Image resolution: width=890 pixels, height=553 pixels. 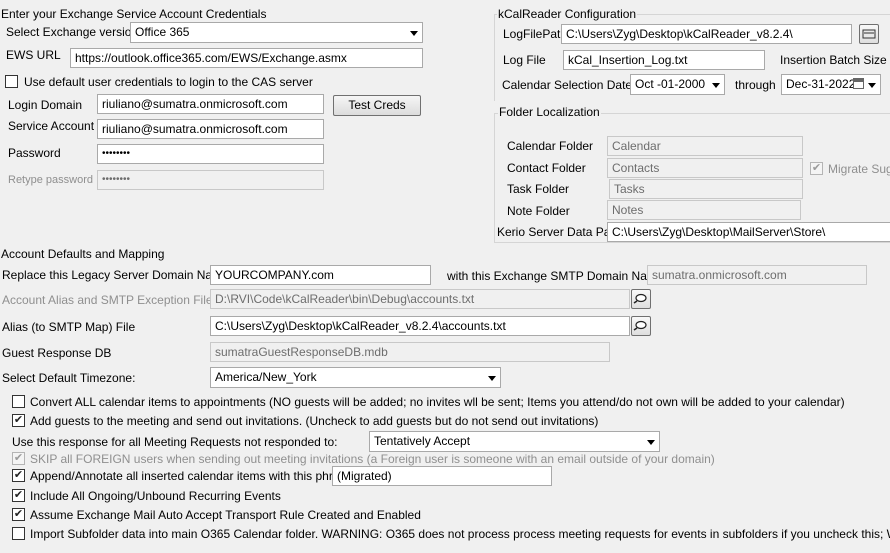 I want to click on folder-icon, so click(x=869, y=34).